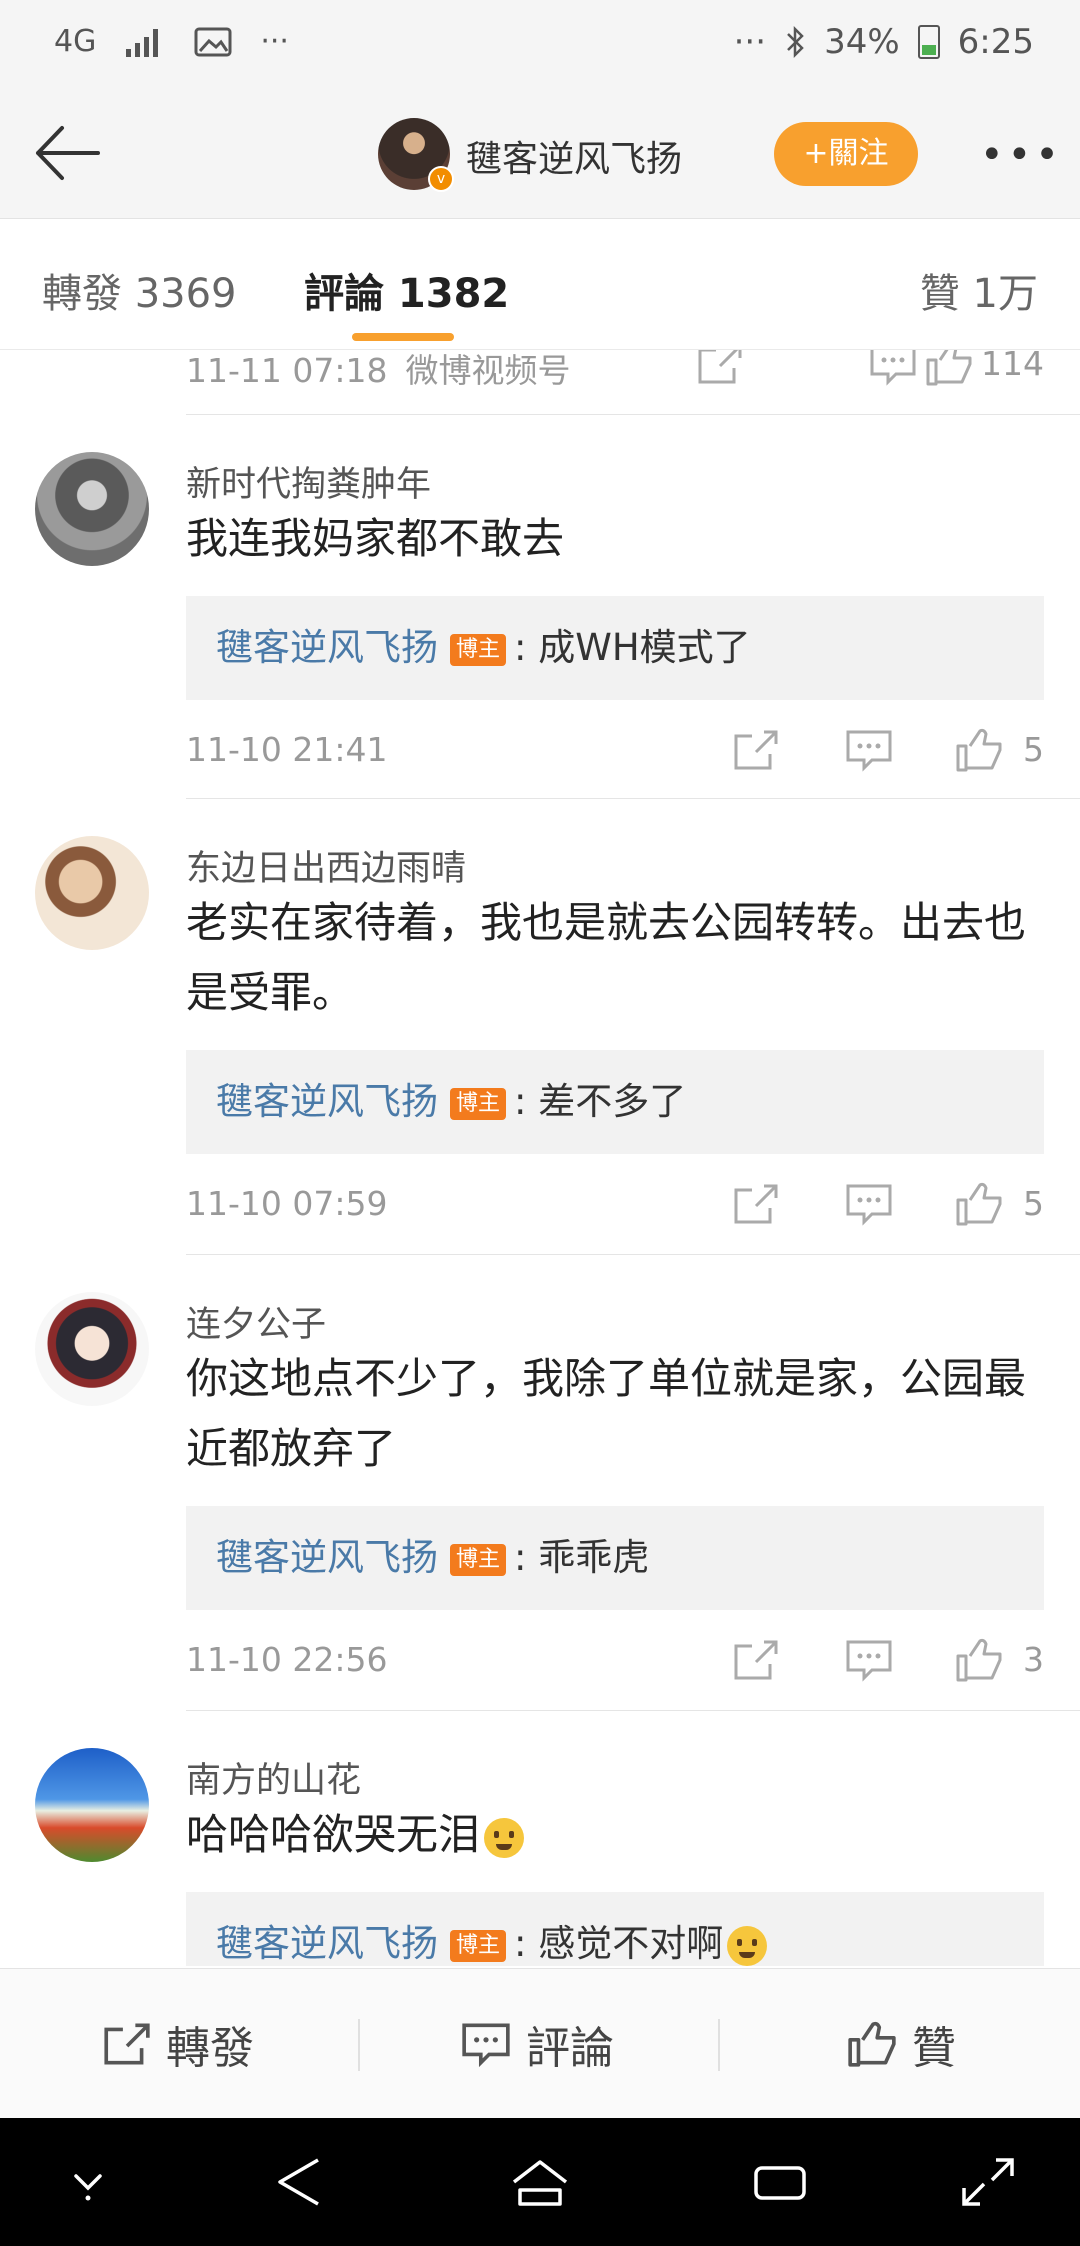 Image resolution: width=1080 pixels, height=2246 pixels. I want to click on hide-keyboard-icon, so click(88, 2182).